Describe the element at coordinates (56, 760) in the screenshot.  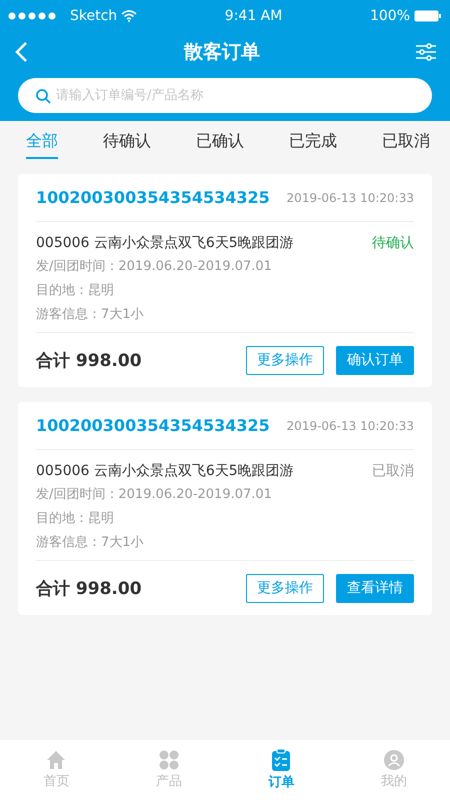
I see `home-icon` at that location.